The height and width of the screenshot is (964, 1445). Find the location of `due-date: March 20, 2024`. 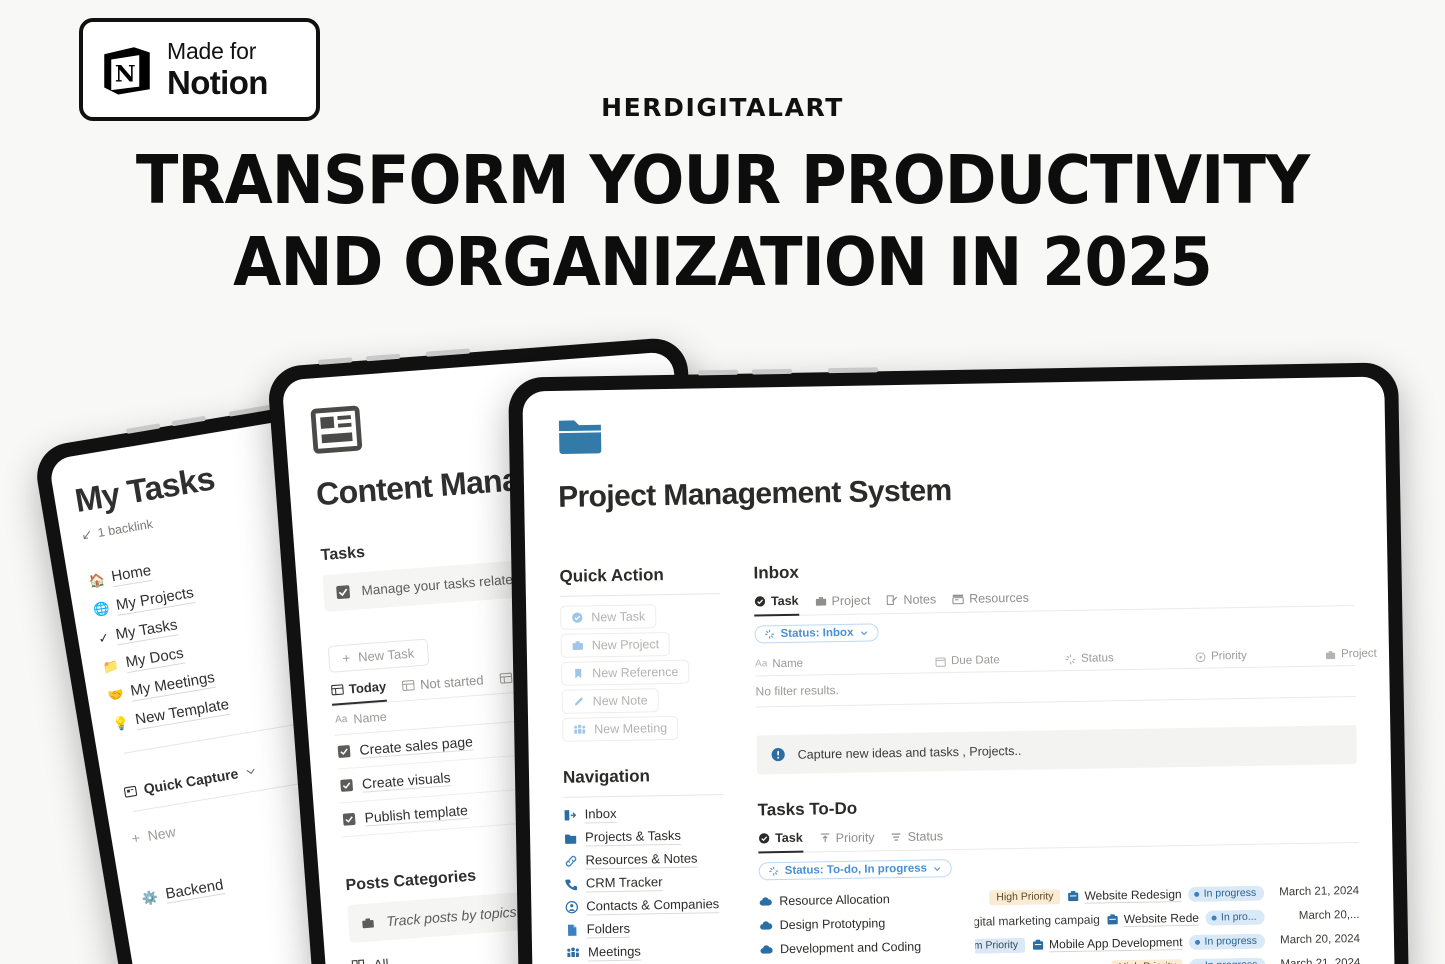

due-date: March 20, 2024 is located at coordinates (1320, 939).